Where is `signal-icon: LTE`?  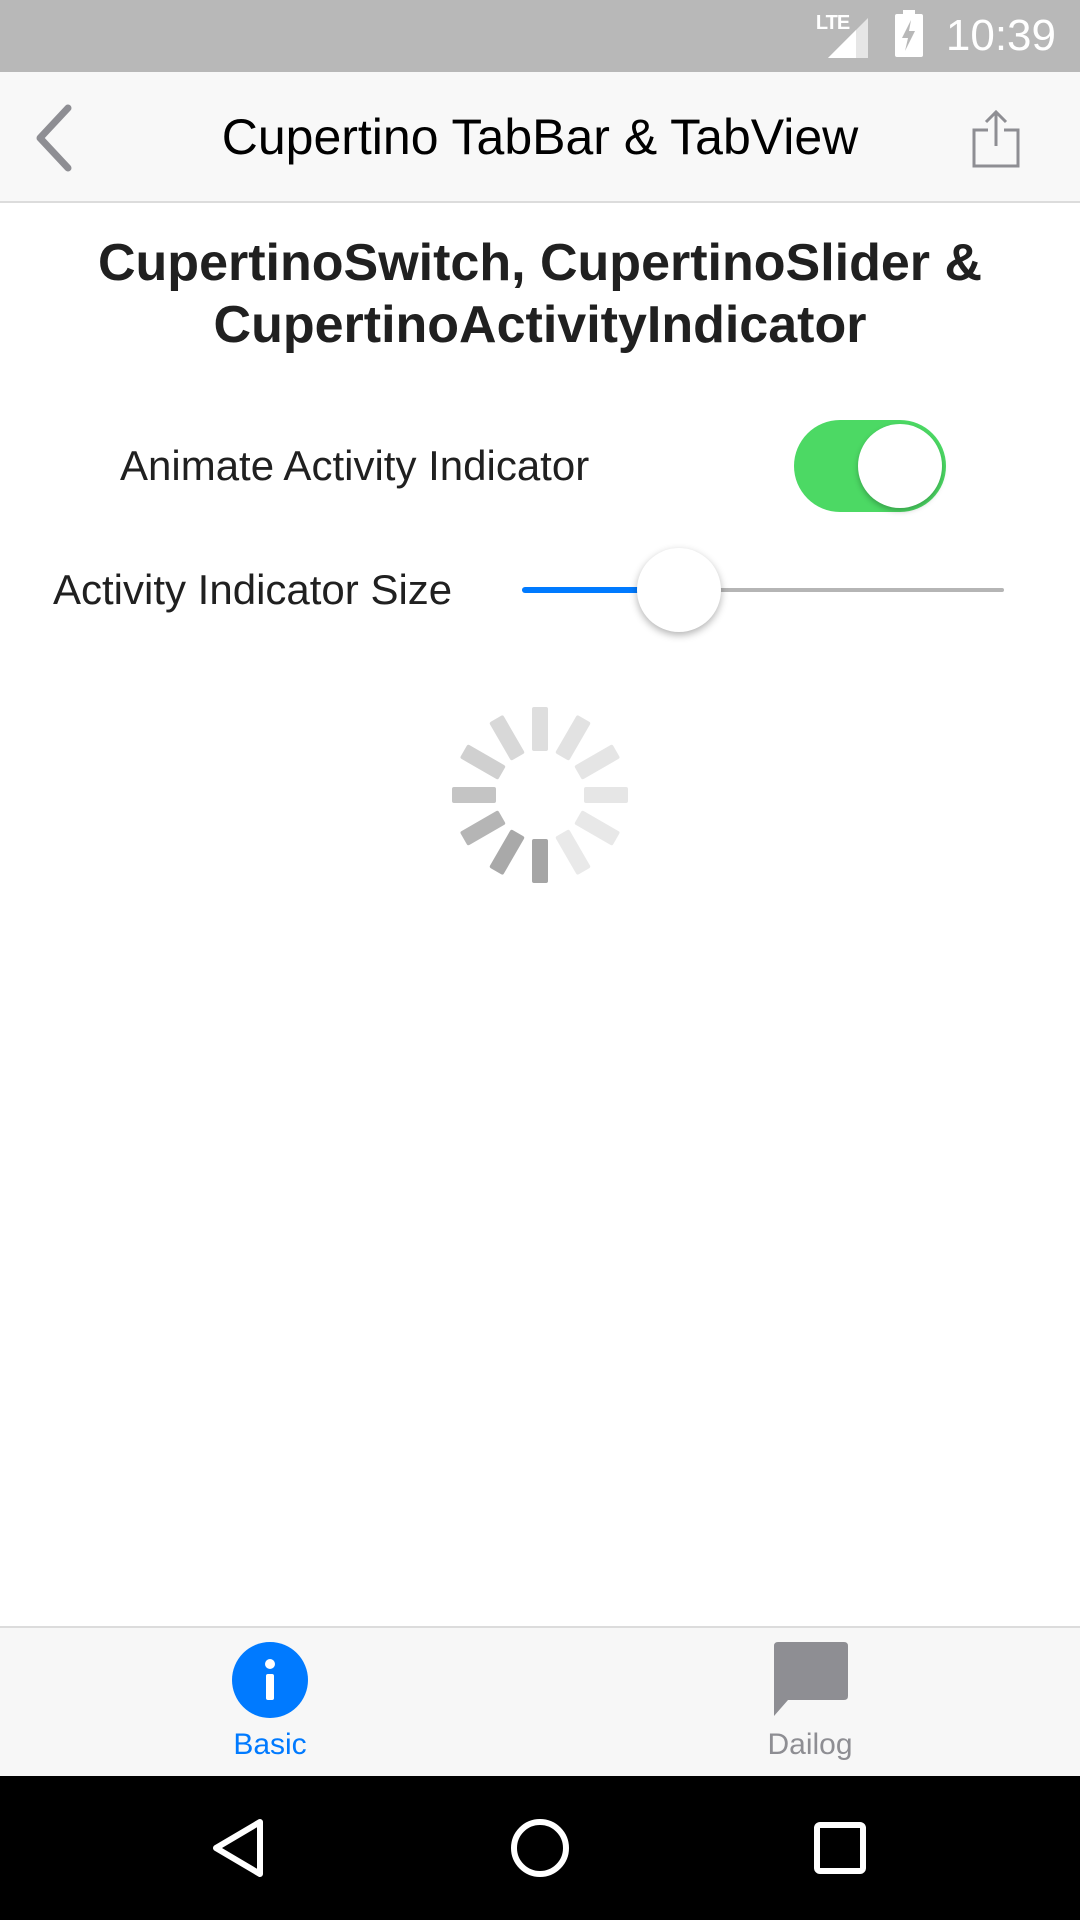
signal-icon: LTE is located at coordinates (844, 35).